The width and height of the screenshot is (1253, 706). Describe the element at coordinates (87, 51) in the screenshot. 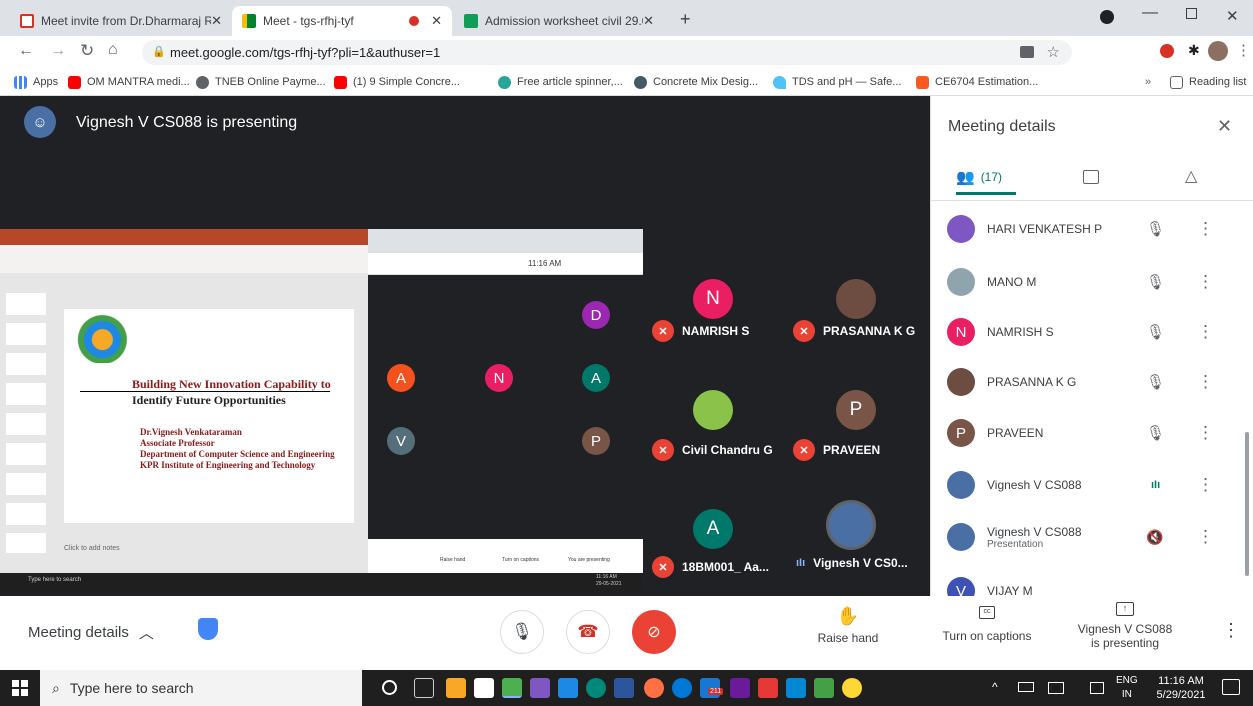

I see `reload-icon: ↻` at that location.